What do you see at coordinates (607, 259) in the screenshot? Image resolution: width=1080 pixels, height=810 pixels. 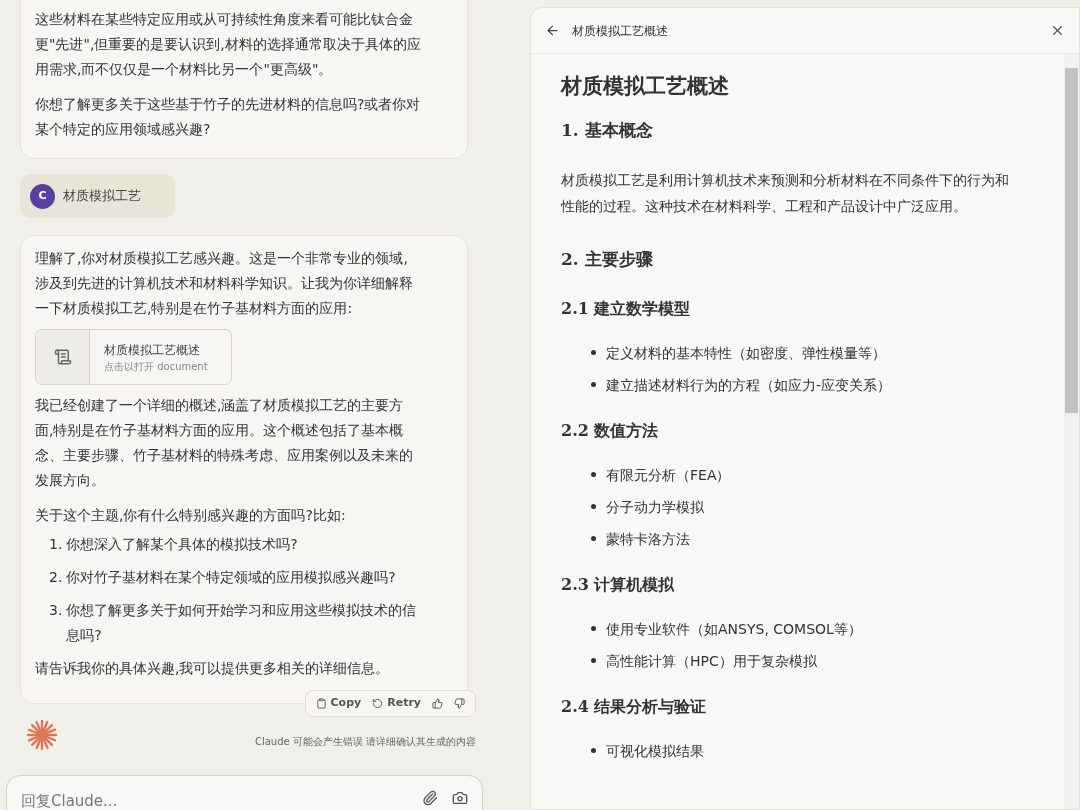 I see `section-heading: 2. 主要步骤` at bounding box center [607, 259].